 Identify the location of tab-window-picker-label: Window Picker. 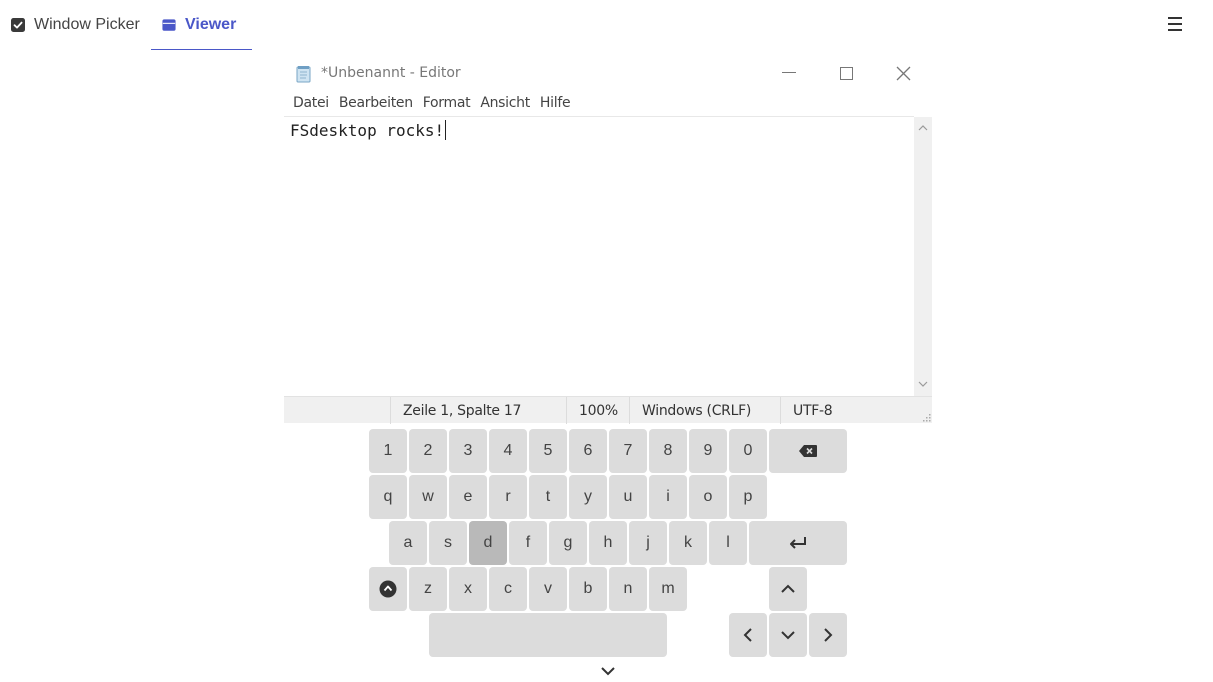
(87, 24).